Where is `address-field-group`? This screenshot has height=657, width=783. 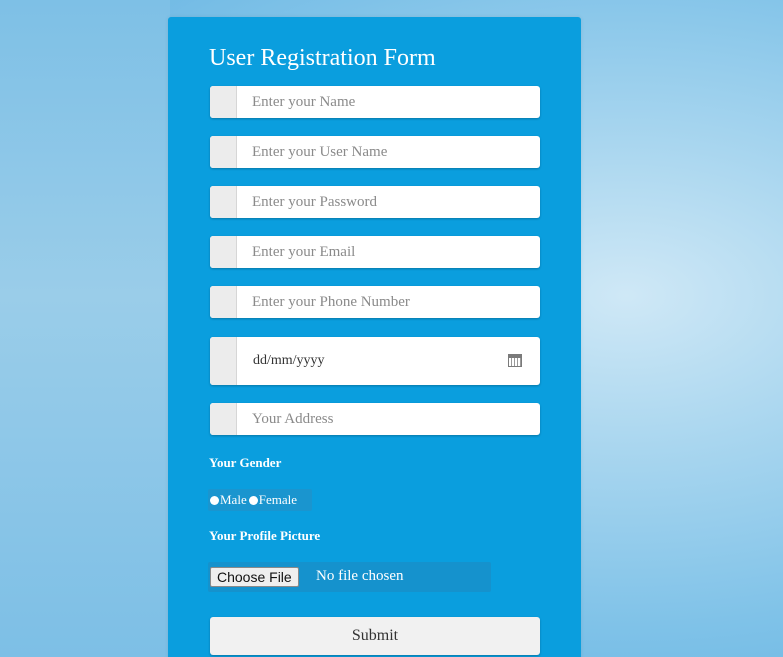
address-field-group is located at coordinates (375, 419).